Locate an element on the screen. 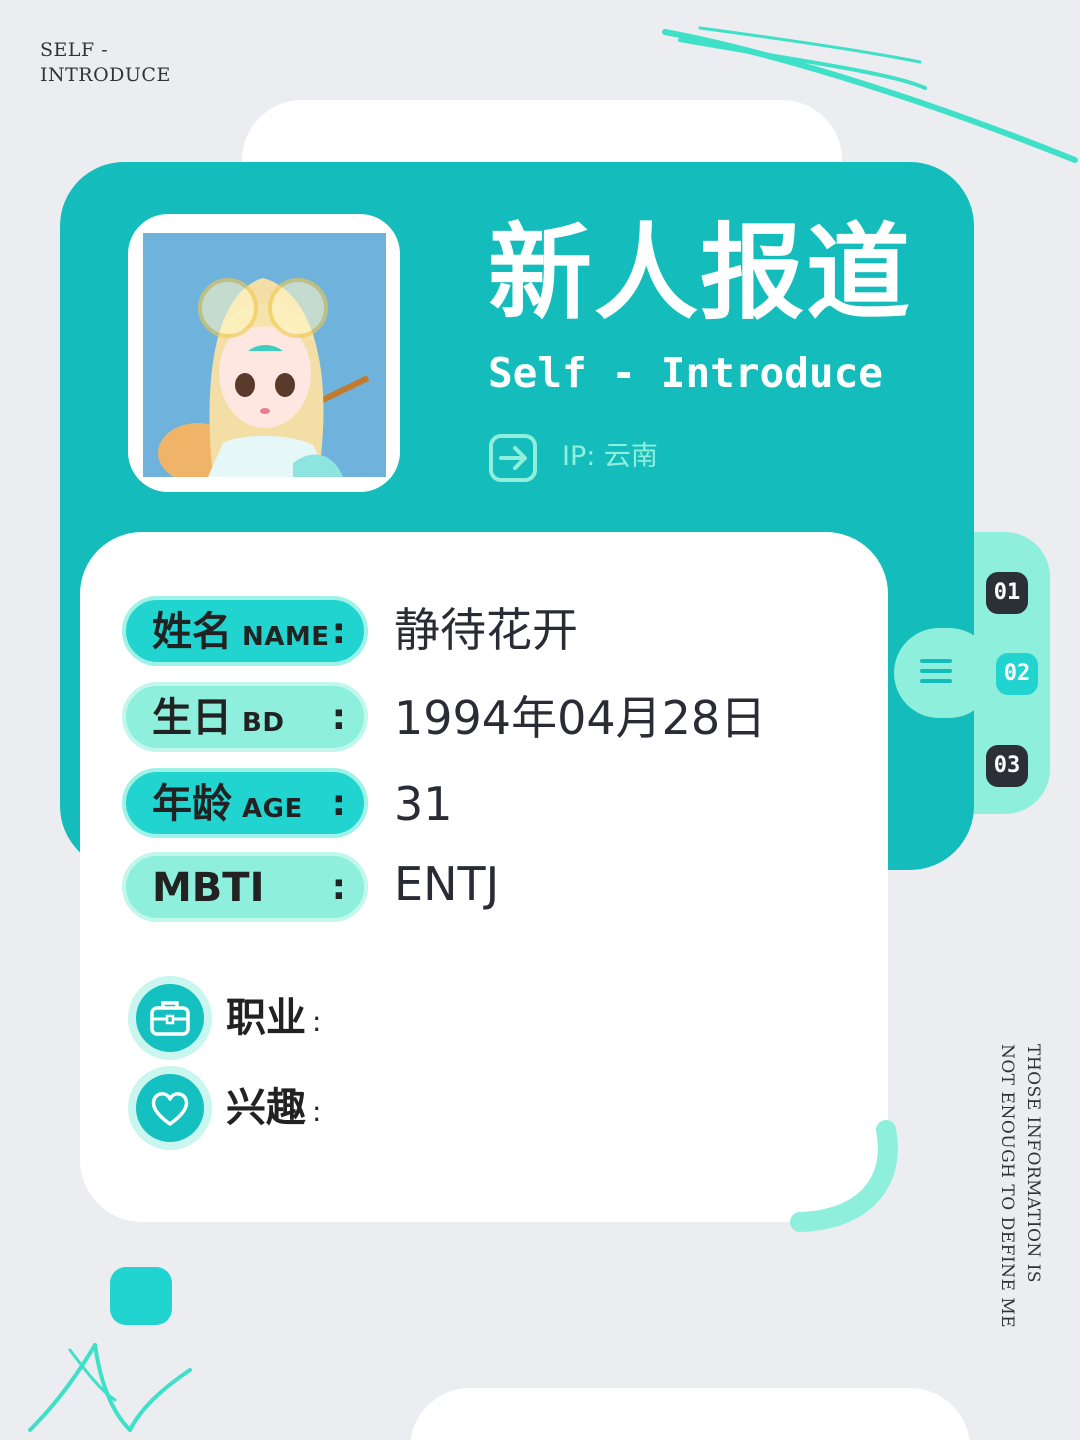  birthday-label-pill: 生日 BD : is located at coordinates (245, 717).